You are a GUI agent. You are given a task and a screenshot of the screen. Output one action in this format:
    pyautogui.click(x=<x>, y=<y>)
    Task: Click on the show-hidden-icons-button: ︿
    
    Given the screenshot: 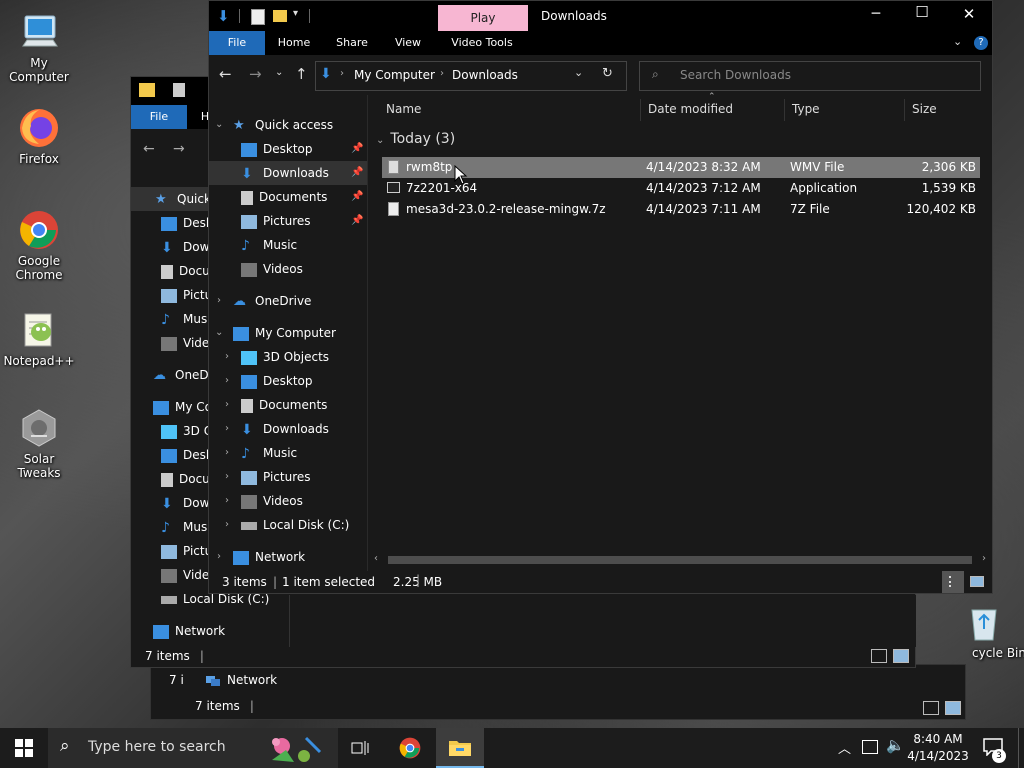 What is the action you would take?
    pyautogui.click(x=844, y=747)
    